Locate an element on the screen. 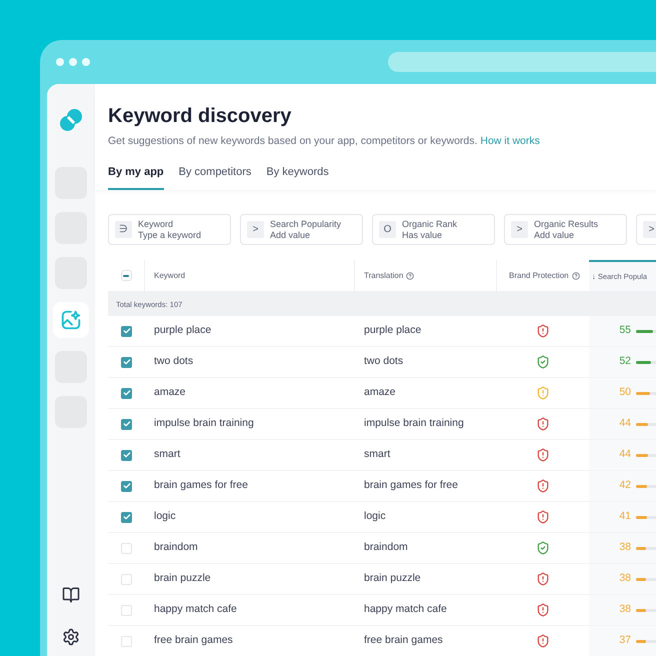 This screenshot has height=656, width=656. sparkle-image-icon is located at coordinates (71, 320).